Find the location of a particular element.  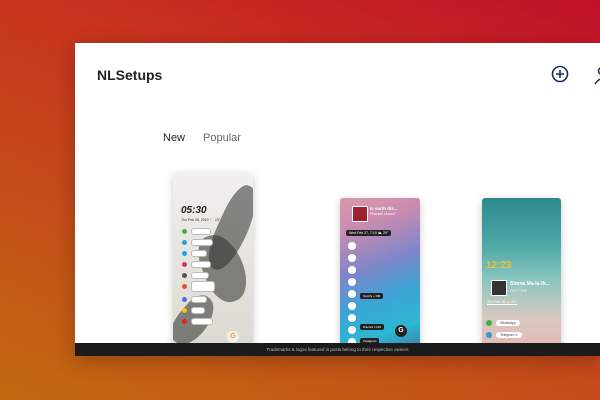

twitter-icon is located at coordinates (184, 253).